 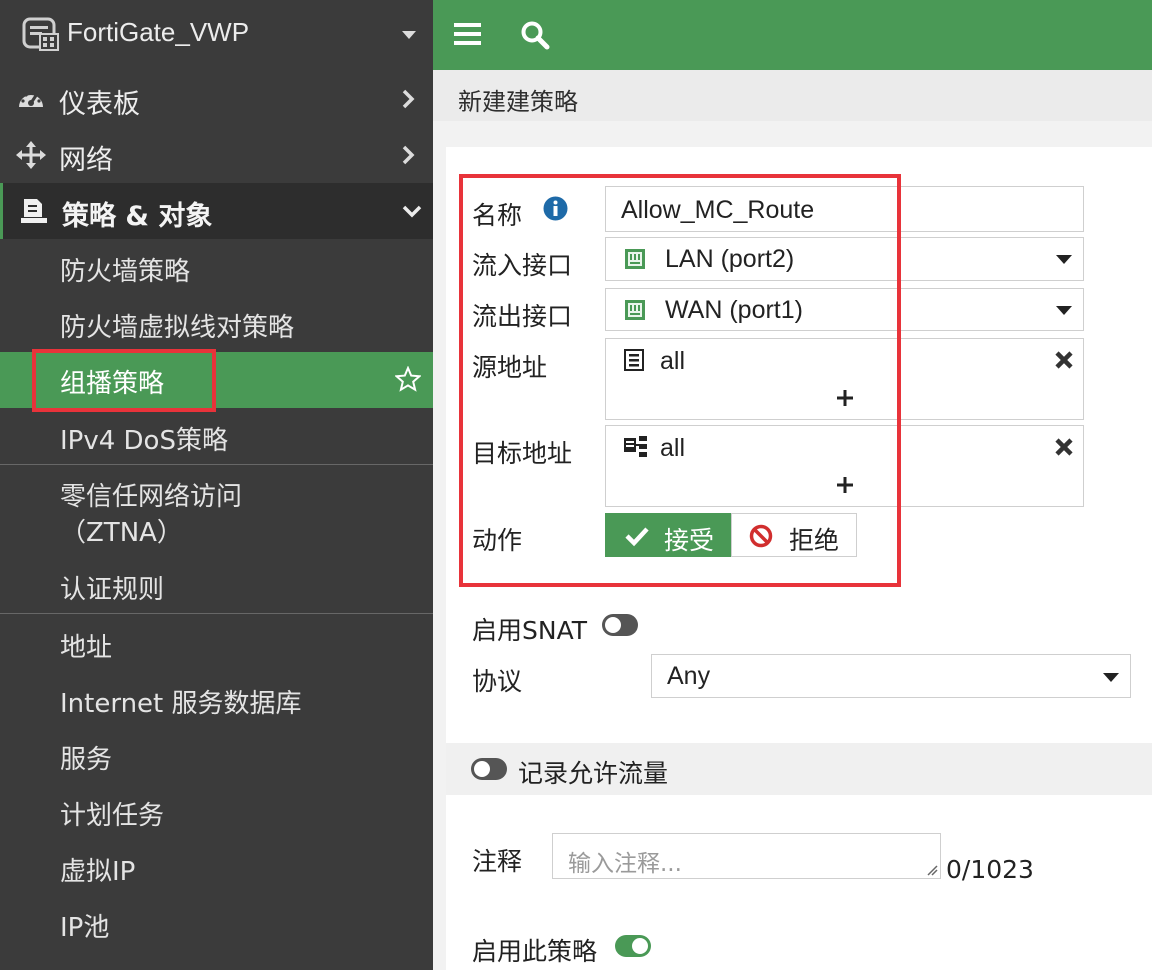 I want to click on action-deny-label: 拒绝, so click(x=814, y=540).